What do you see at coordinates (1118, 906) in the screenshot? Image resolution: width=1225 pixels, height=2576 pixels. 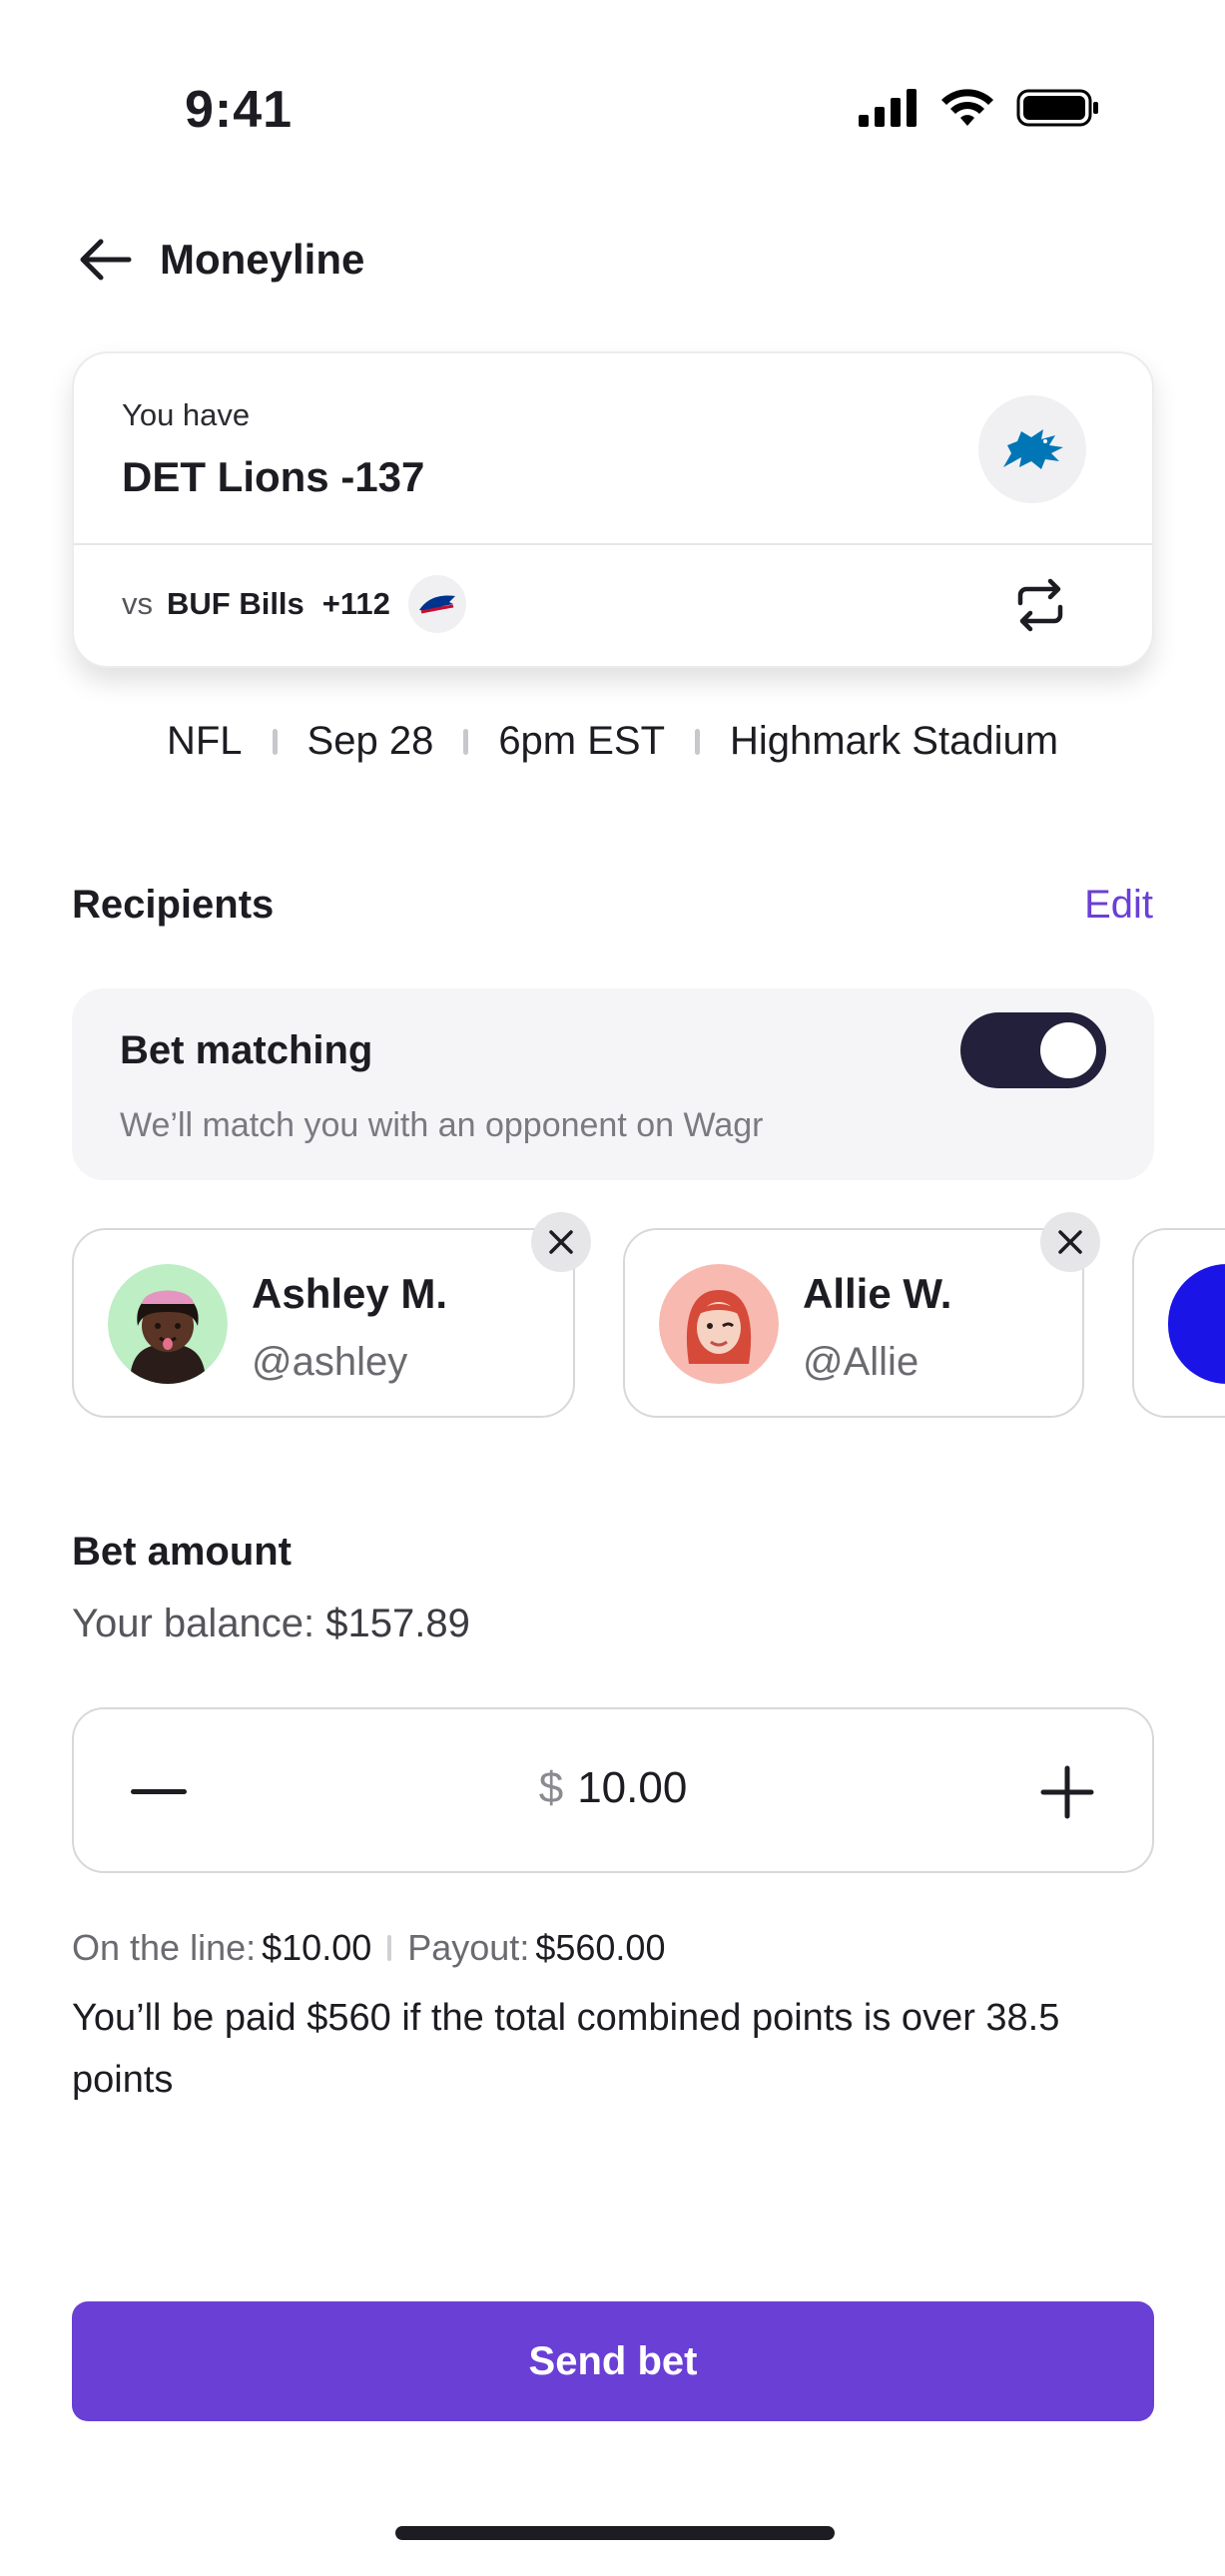 I see `edit-recipients-link: Edit` at bounding box center [1118, 906].